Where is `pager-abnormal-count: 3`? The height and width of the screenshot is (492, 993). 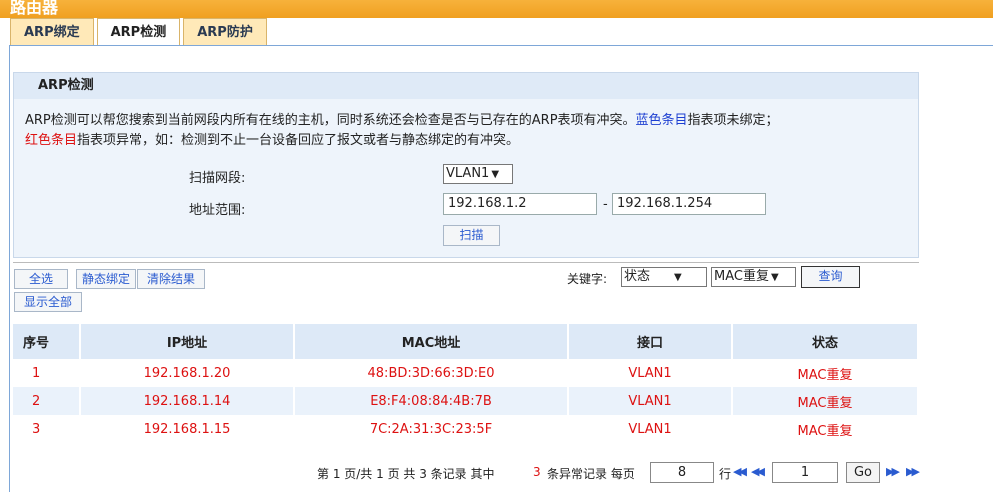 pager-abnormal-count: 3 is located at coordinates (537, 472).